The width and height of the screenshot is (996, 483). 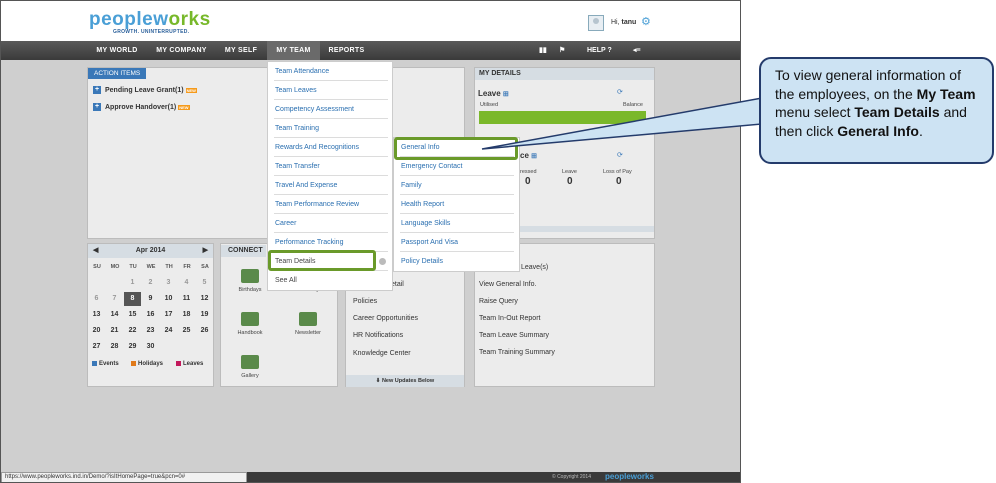 I want to click on callout-text-4: ., so click(x=920, y=130).